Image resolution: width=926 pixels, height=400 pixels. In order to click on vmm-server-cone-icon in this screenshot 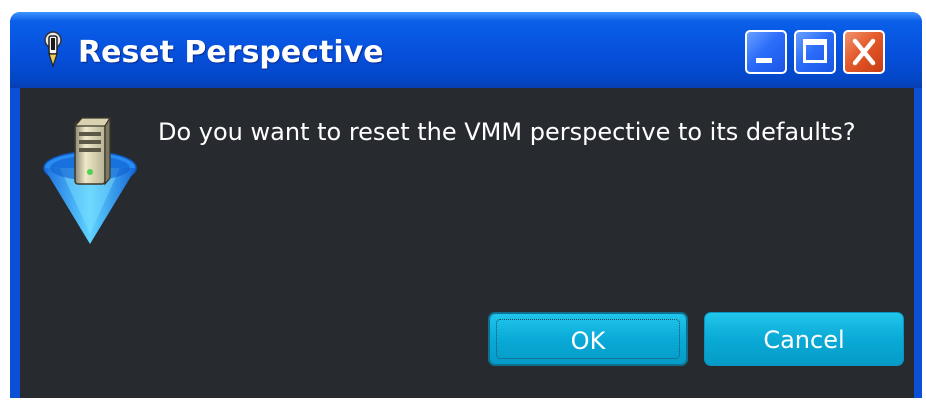, I will do `click(90, 180)`.